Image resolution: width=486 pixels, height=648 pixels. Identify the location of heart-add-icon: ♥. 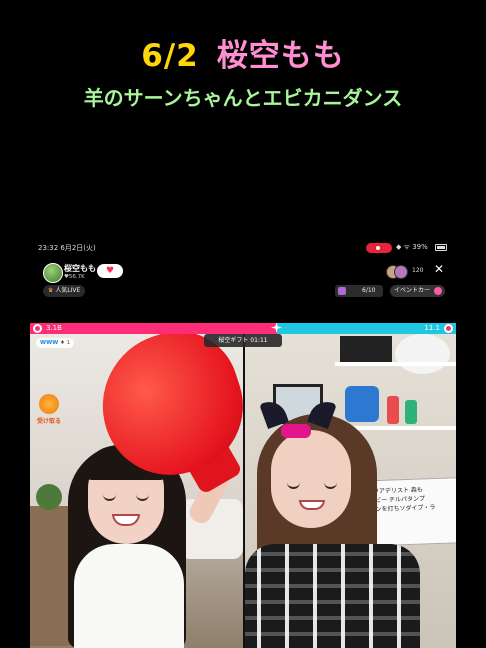
(110, 271).